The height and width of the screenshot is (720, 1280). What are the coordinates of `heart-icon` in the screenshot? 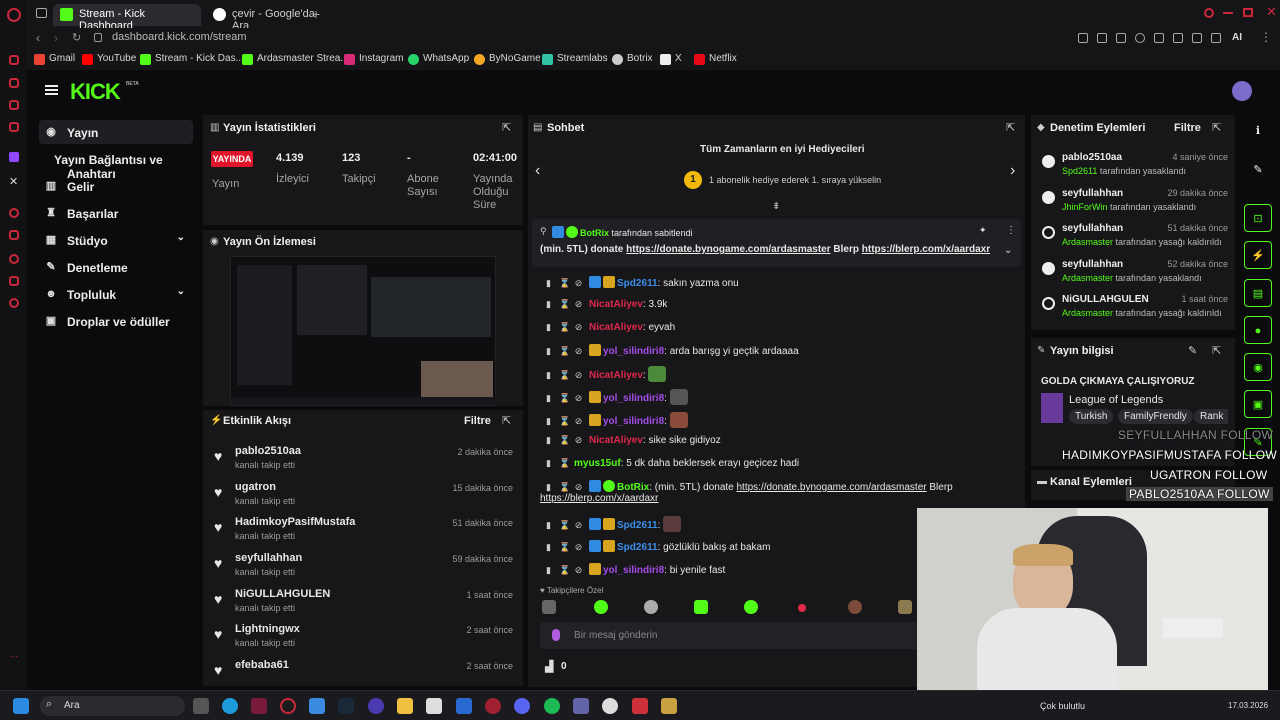 It's located at (1140, 38).